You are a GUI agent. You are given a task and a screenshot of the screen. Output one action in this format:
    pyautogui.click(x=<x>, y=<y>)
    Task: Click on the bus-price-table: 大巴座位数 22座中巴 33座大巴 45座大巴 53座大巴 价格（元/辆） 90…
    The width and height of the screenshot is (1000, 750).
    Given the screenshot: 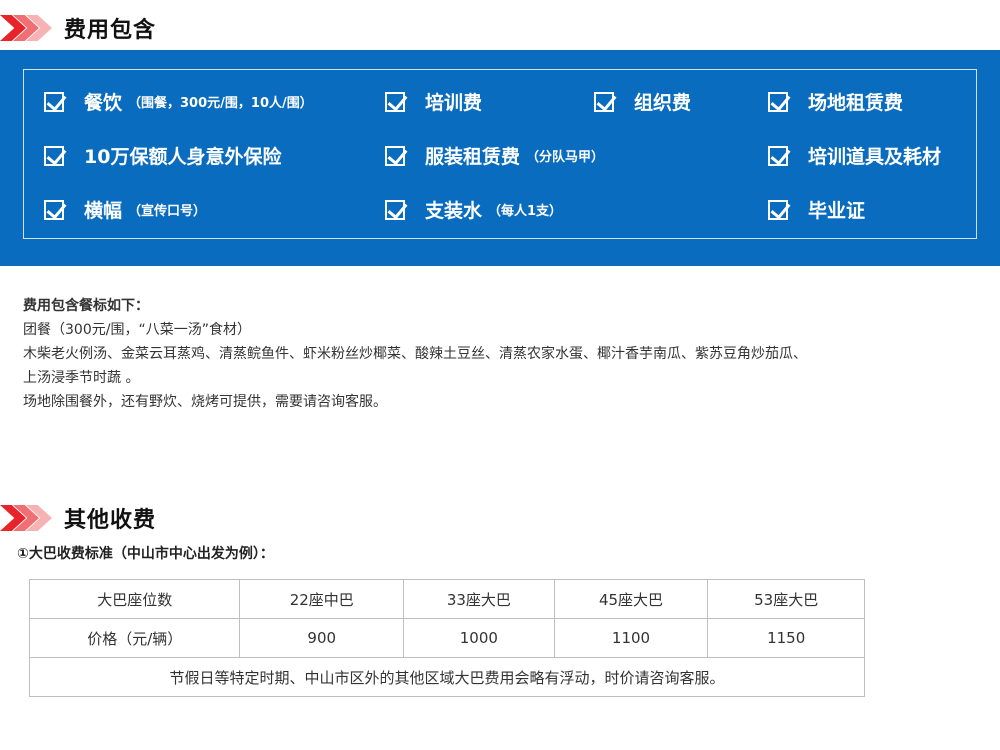 What is the action you would take?
    pyautogui.click(x=446, y=638)
    